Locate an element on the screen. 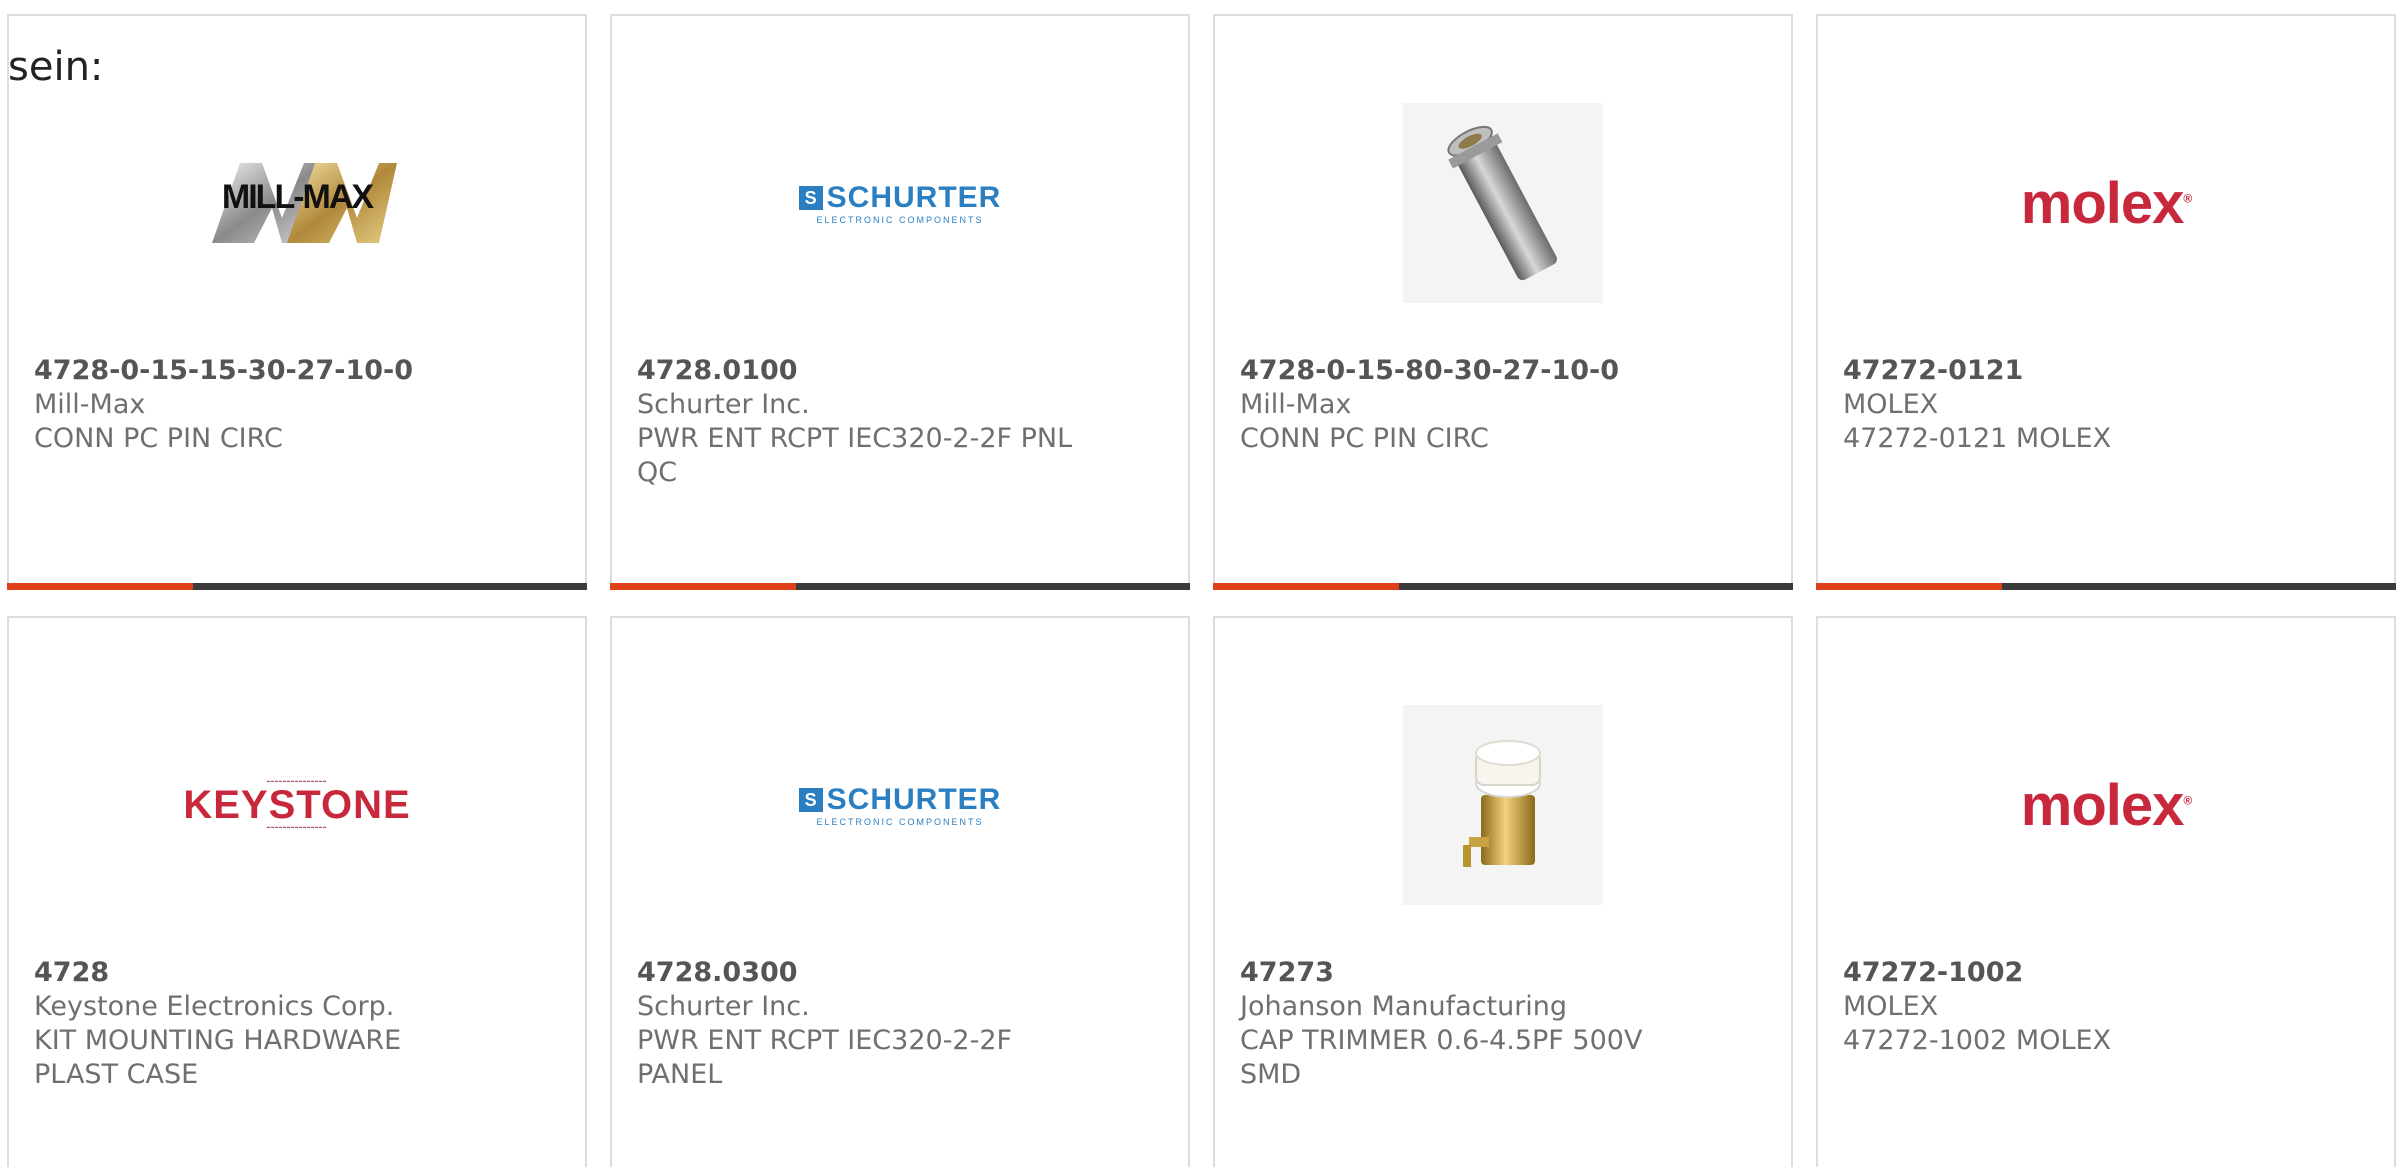 This screenshot has width=2400, height=1167. product-info: 47272-1002 MOLEX 47272-1002 MOLEX is located at coordinates (2063, 1007).